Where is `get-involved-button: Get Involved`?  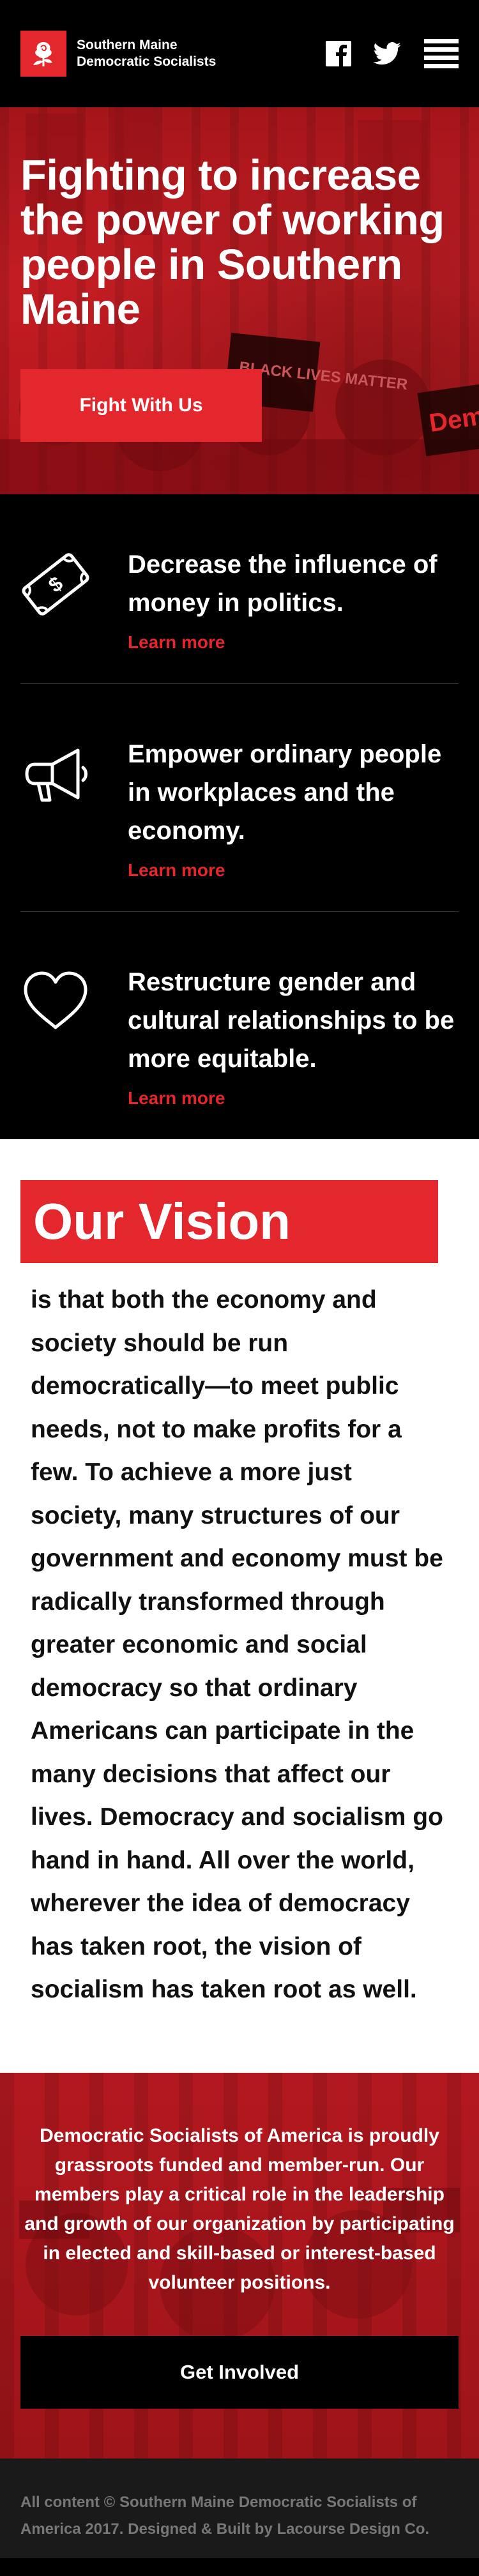
get-involved-button: Get Involved is located at coordinates (240, 2372).